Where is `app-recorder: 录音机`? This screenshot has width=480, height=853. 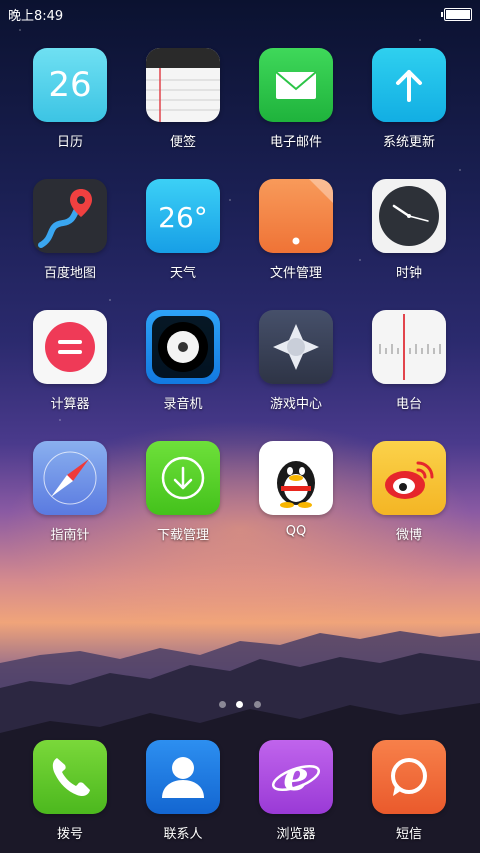
app-recorder: 录音机 is located at coordinates (183, 361).